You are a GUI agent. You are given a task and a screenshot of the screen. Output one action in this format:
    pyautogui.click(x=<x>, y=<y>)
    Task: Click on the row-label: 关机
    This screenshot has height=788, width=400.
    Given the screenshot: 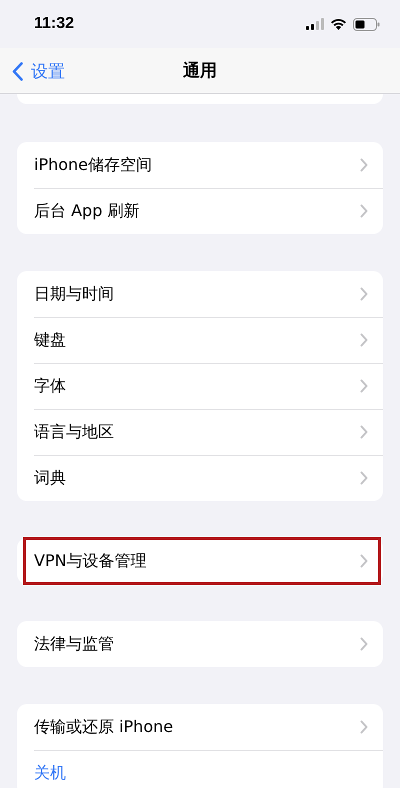 What is the action you would take?
    pyautogui.click(x=50, y=773)
    